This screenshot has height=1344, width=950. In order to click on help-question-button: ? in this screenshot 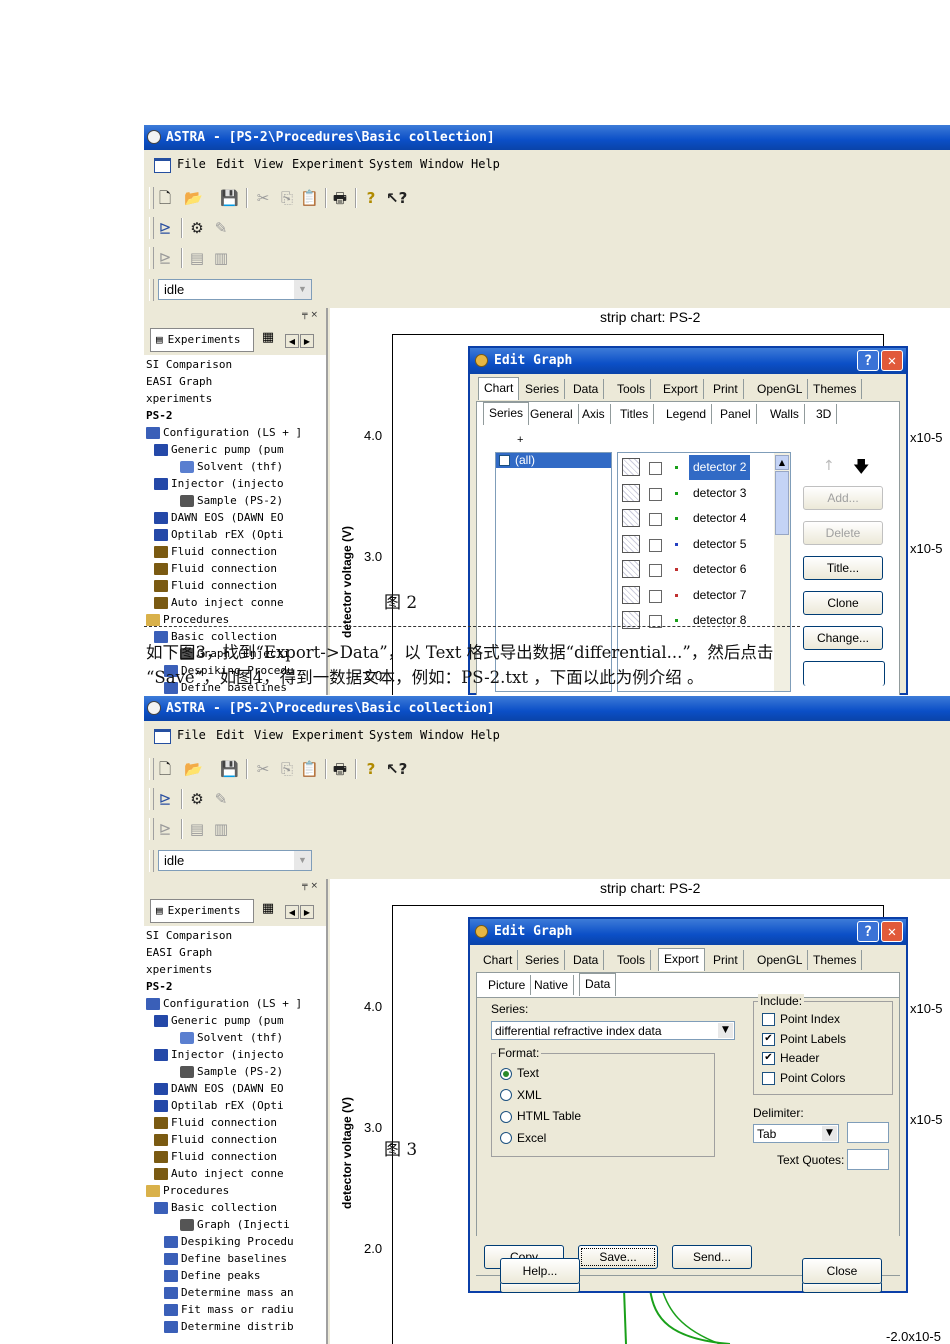, I will do `click(868, 360)`.